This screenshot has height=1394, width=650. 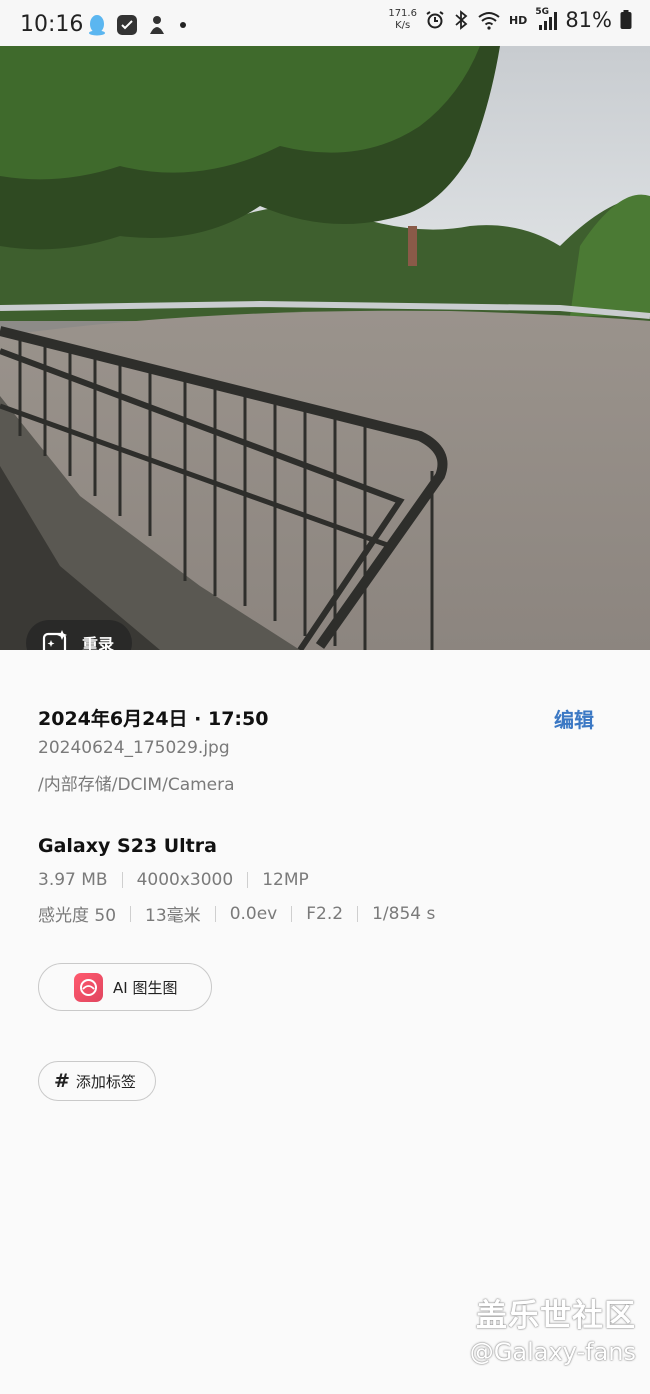 What do you see at coordinates (153, 719) in the screenshot?
I see `date-title: 2024年6月24日 · 17:50` at bounding box center [153, 719].